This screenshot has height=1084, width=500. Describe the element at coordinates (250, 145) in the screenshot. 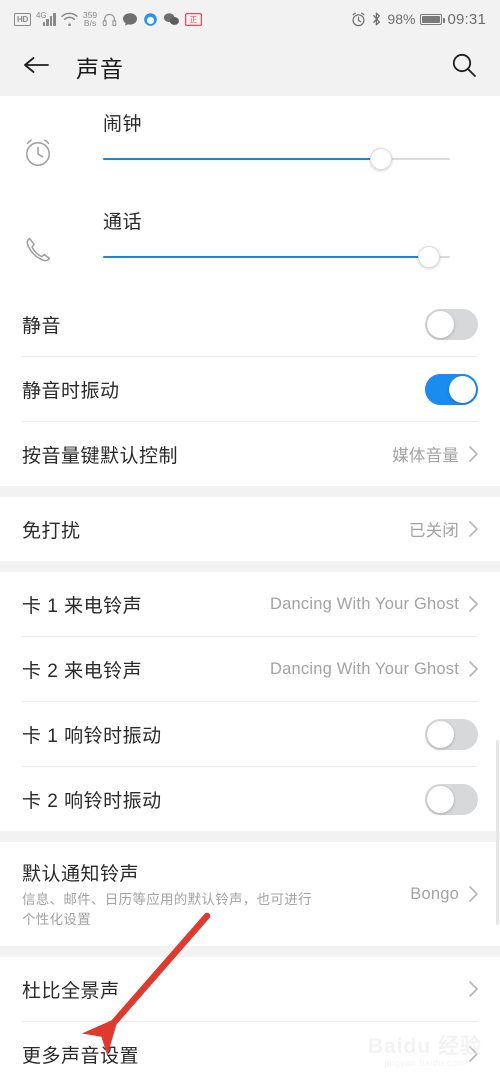

I see `slider-row-alarm: 闹钟` at that location.